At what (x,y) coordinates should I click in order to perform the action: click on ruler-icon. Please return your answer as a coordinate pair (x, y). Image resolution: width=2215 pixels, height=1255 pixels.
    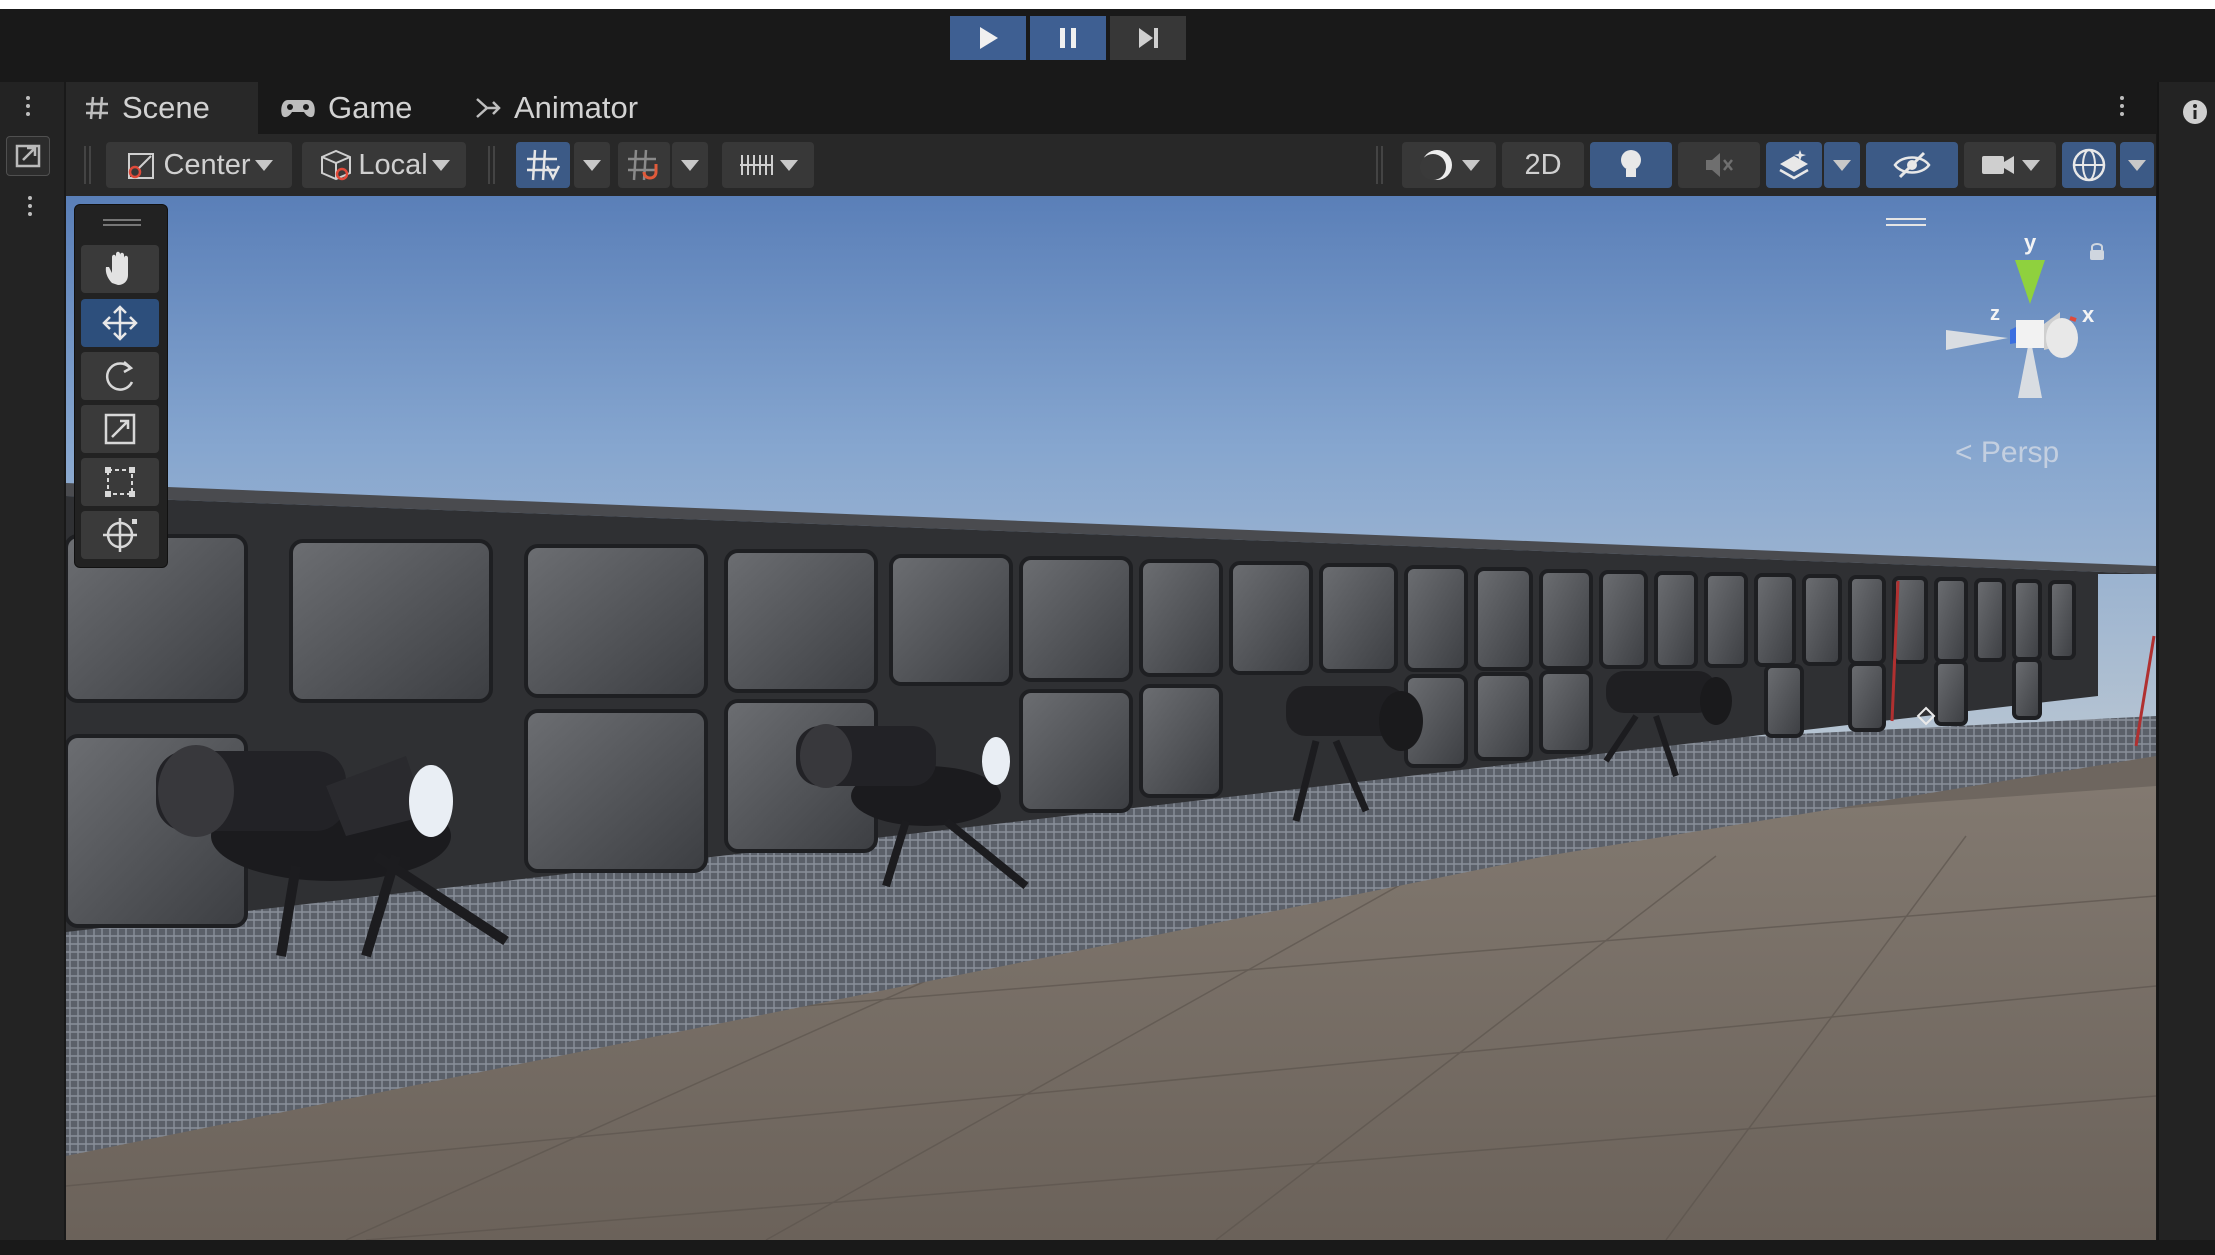
    Looking at the image, I should click on (756, 165).